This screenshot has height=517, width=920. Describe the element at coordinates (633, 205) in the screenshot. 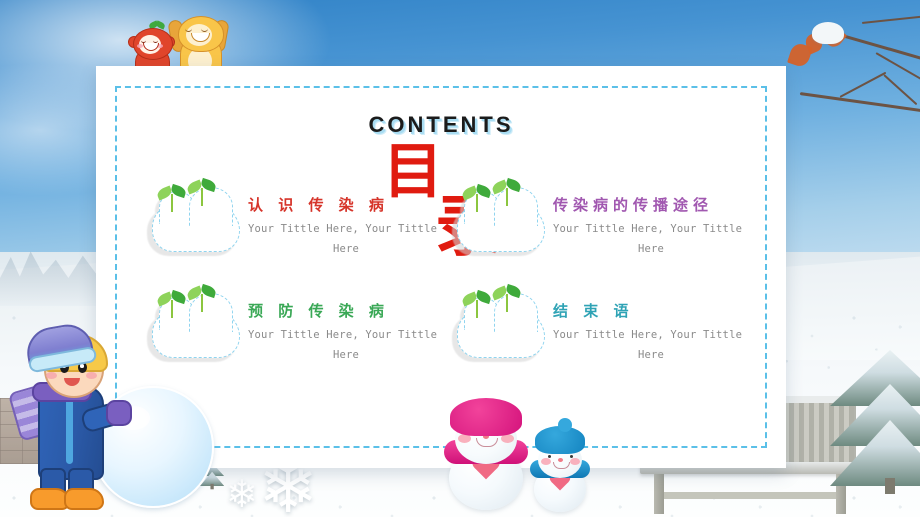

I see `contents-item-title: 传染病的传播途径` at that location.